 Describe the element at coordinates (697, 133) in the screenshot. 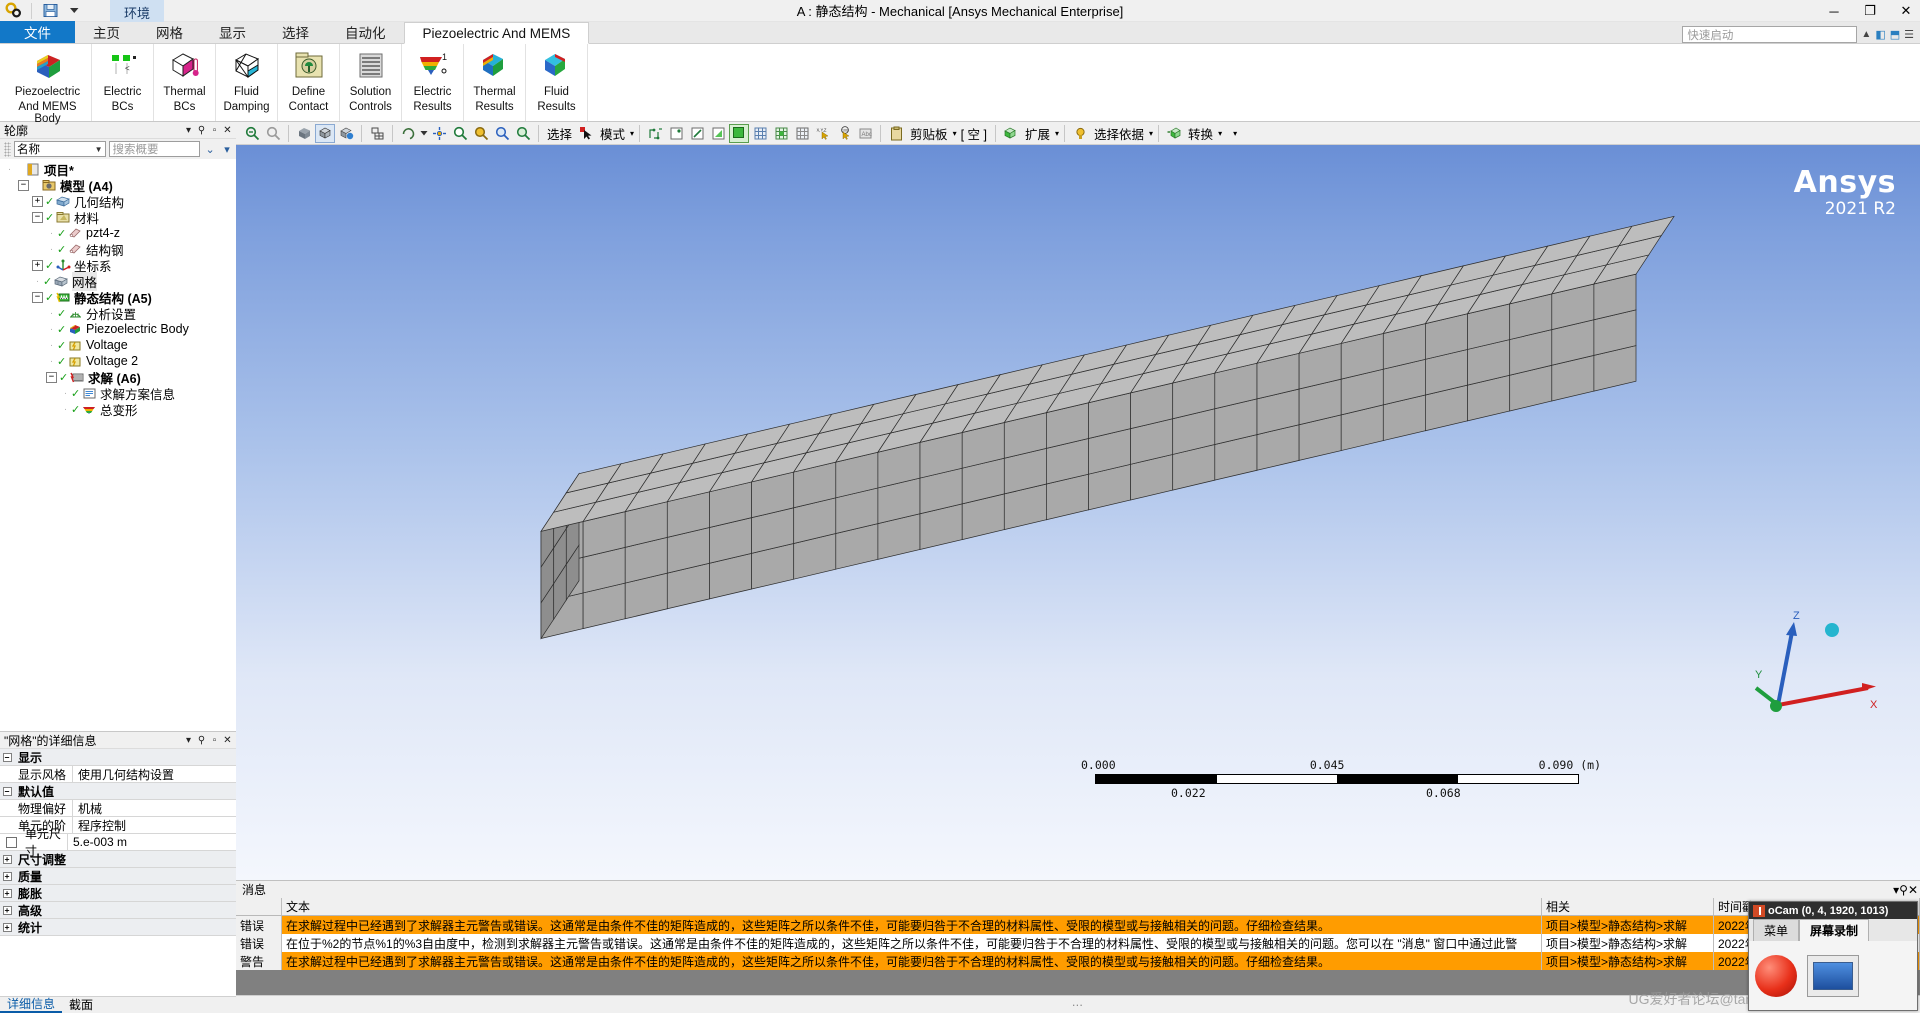

I see `select-edge-icon` at that location.